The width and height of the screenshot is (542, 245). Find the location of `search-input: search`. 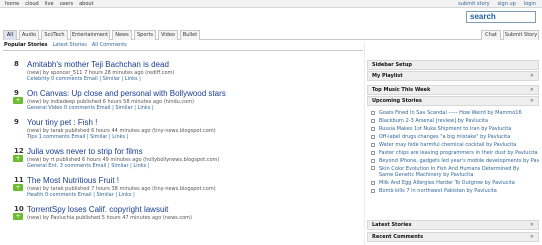

search-input: search is located at coordinates (501, 17).